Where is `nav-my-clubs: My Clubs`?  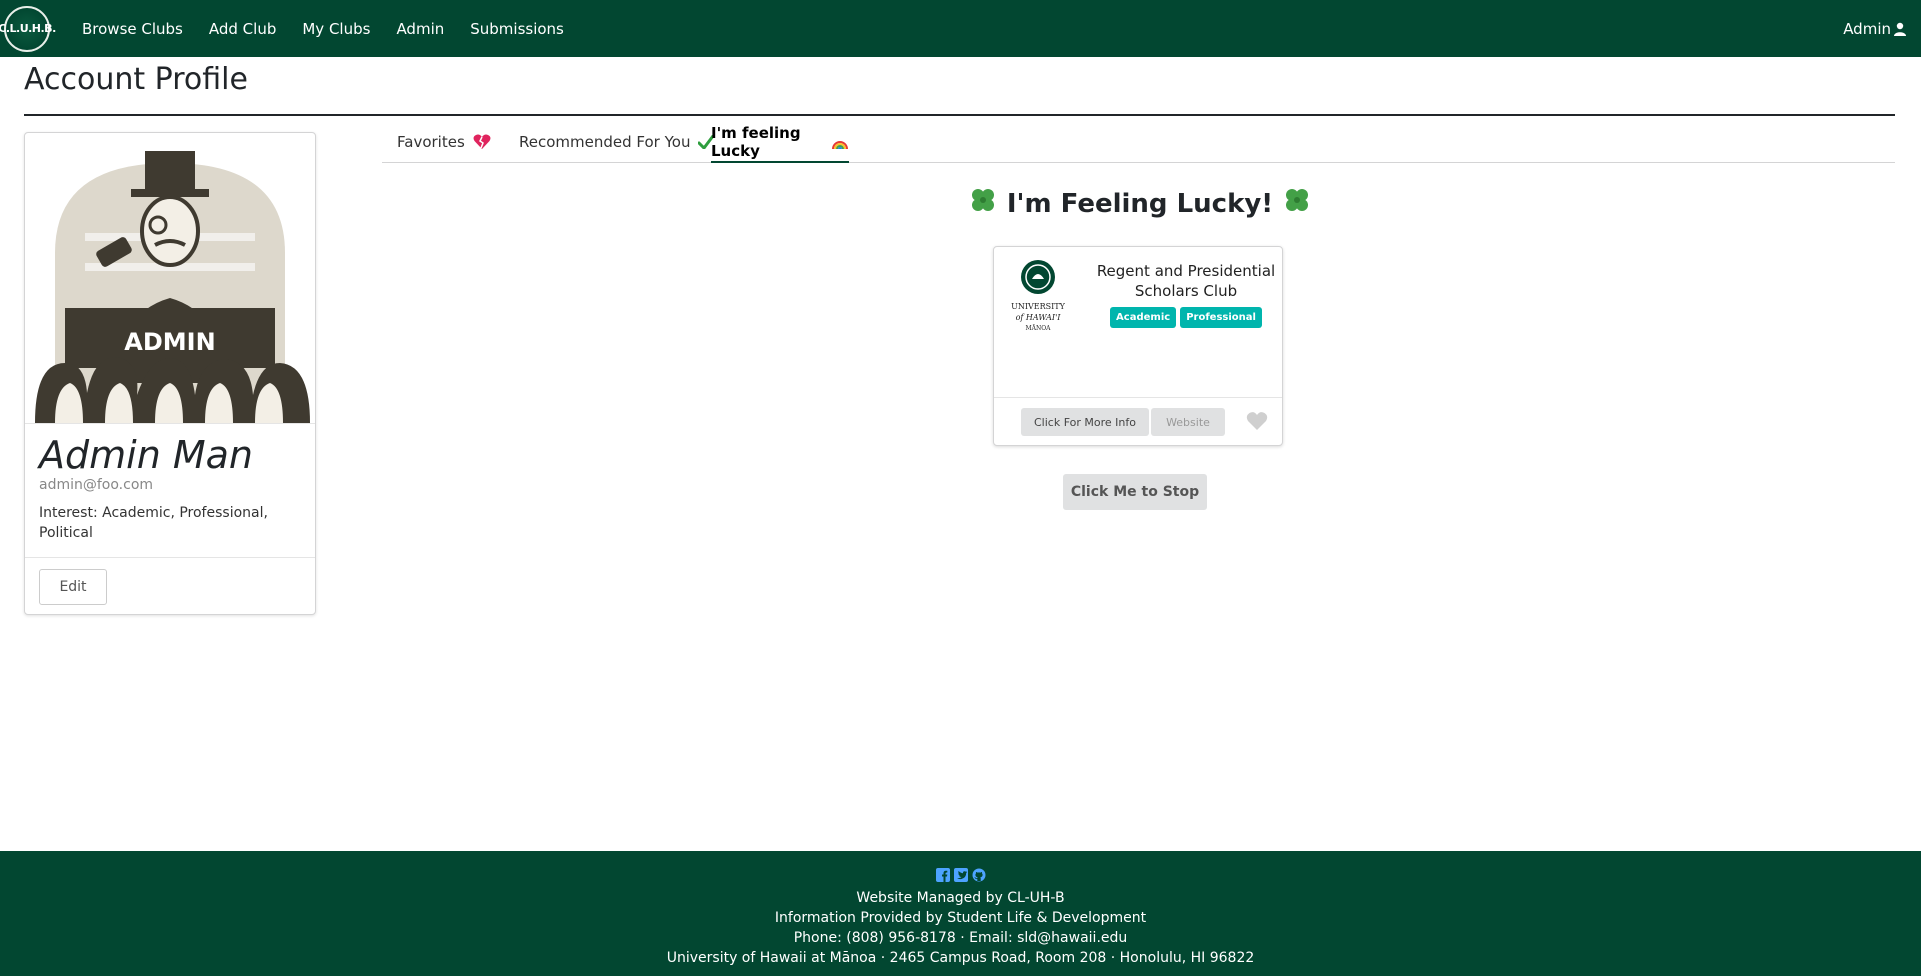
nav-my-clubs: My Clubs is located at coordinates (336, 29).